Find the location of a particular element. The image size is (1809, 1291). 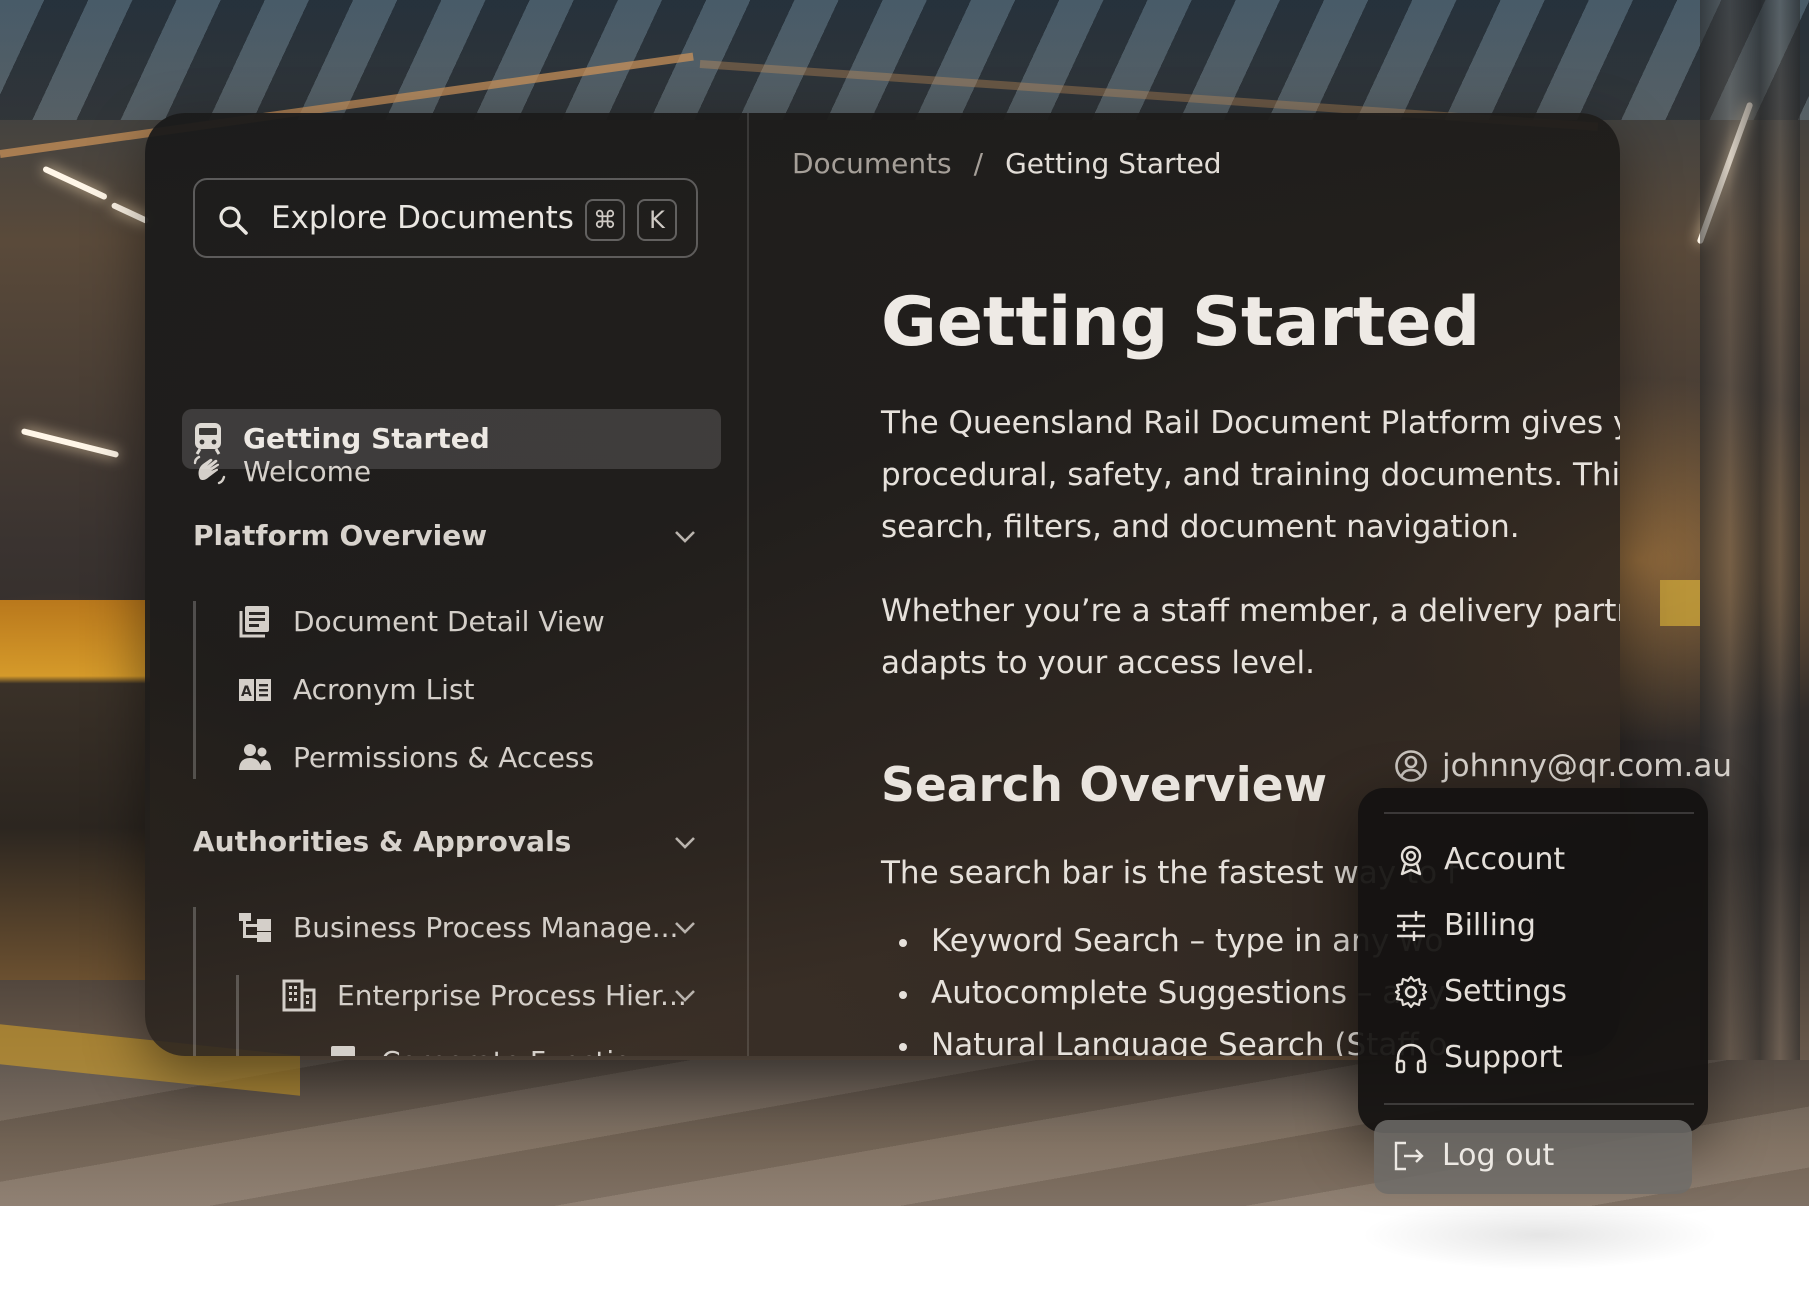

section-authorities-approvals: Authorities & Approvals is located at coordinates (382, 841).